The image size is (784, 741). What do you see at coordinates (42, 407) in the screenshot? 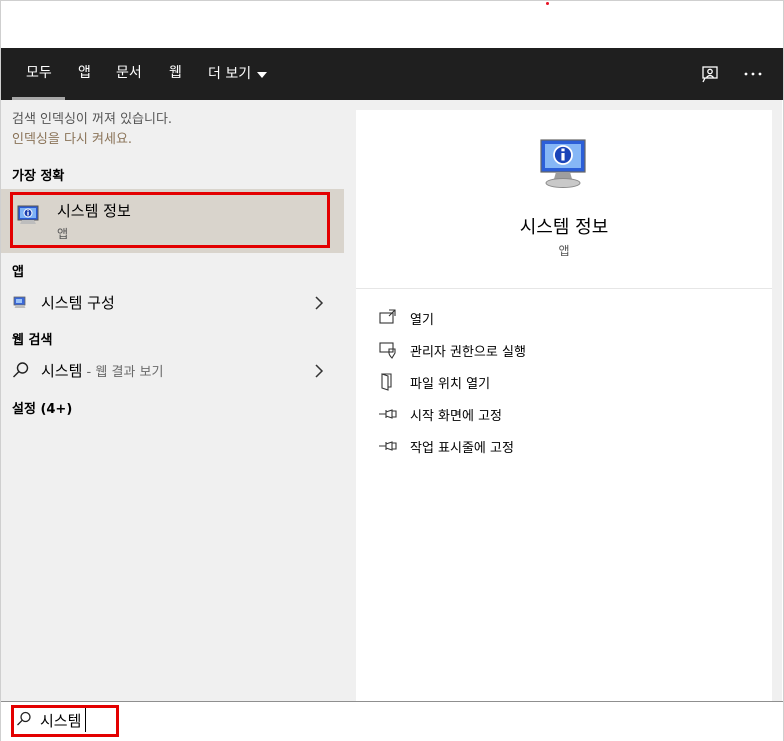
I see `settings-heading: 설정 (4+)` at bounding box center [42, 407].